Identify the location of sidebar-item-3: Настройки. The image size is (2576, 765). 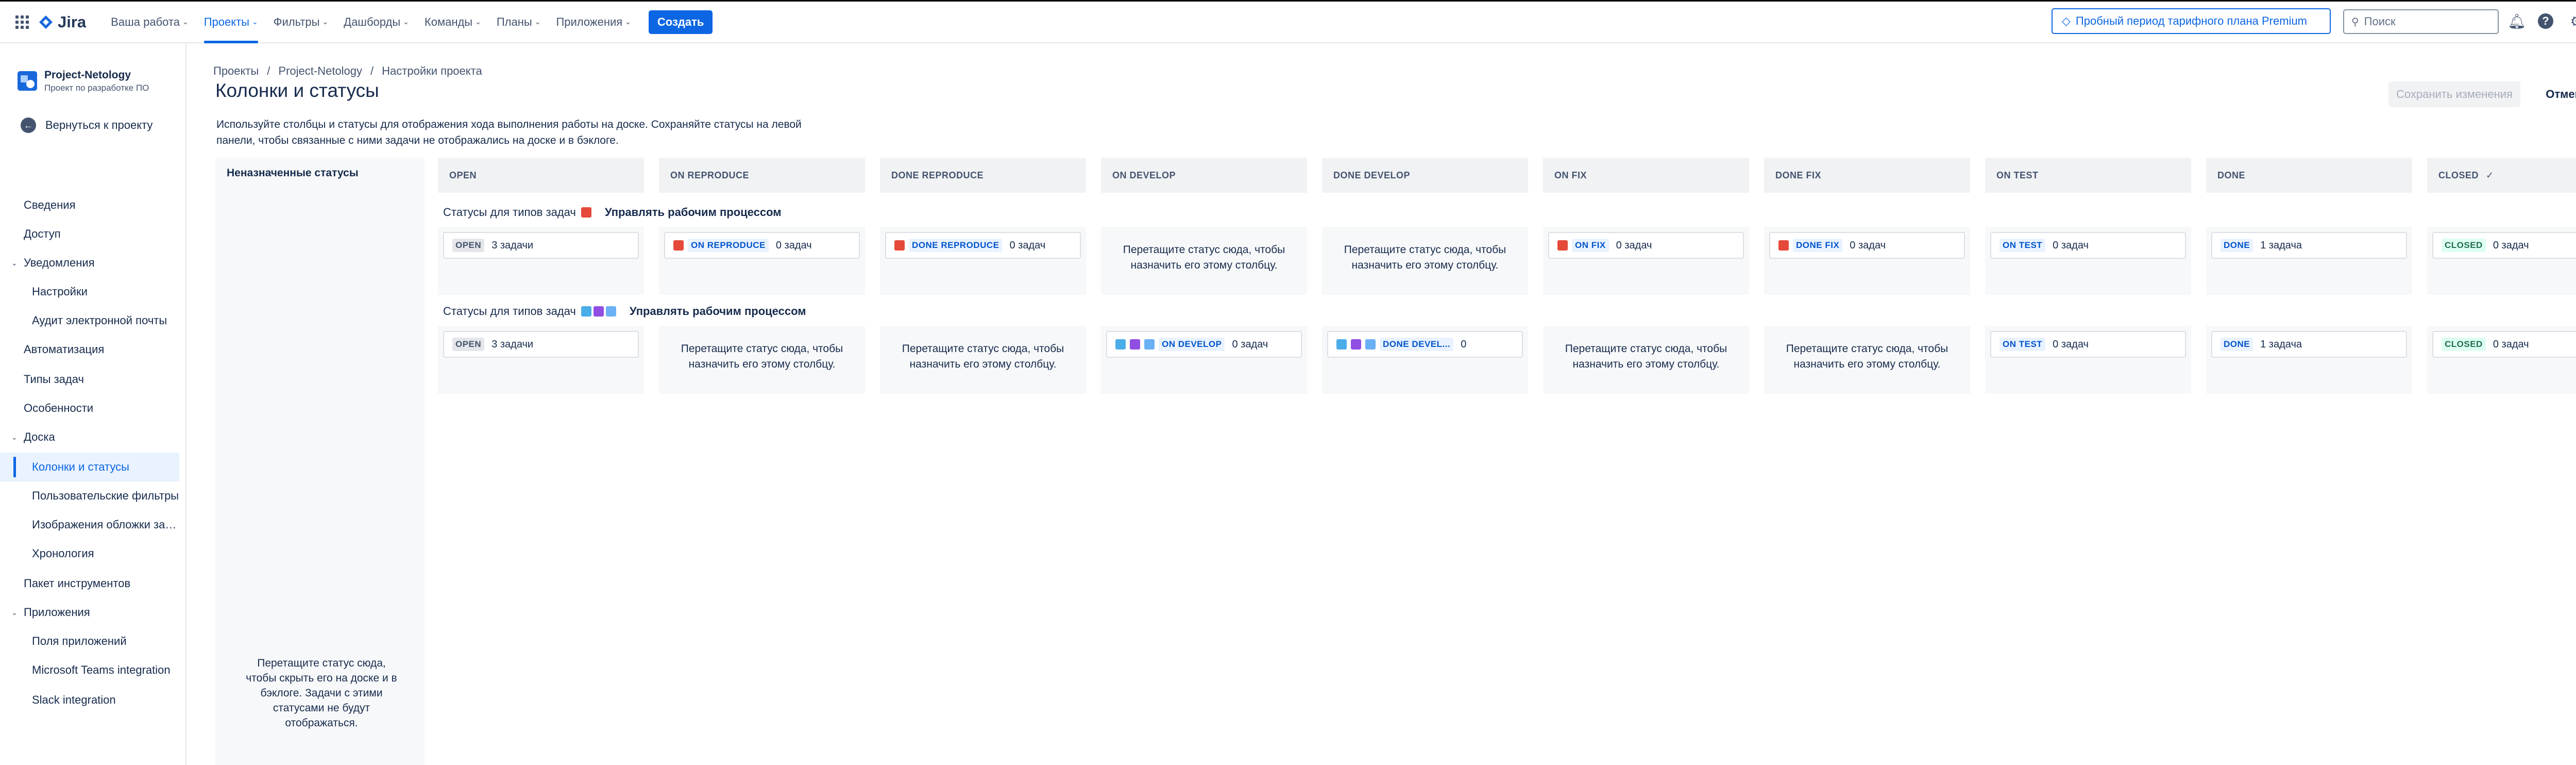
(89, 291).